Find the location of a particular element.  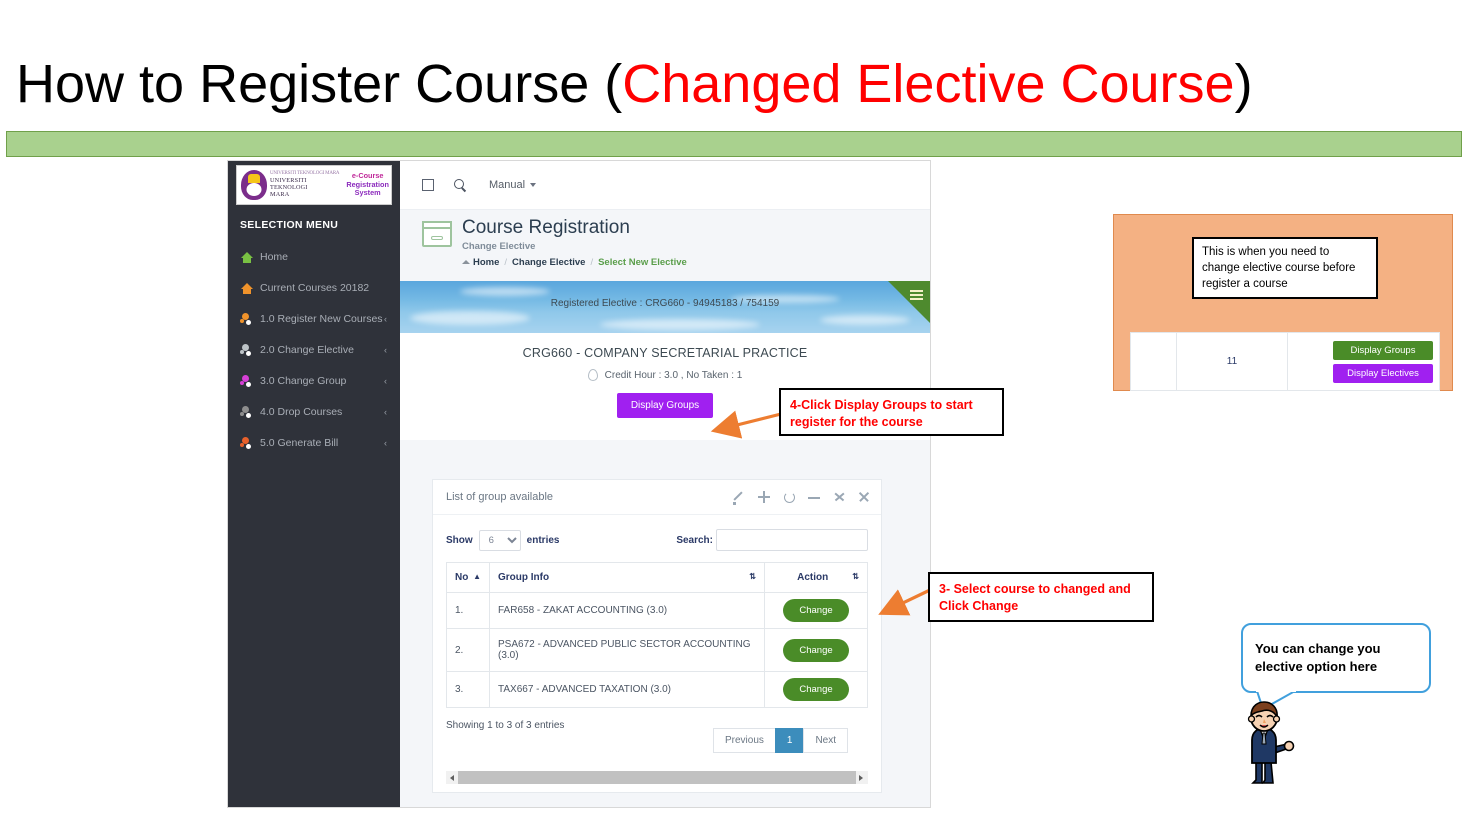

sidebar-item-label: Home is located at coordinates (274, 256).